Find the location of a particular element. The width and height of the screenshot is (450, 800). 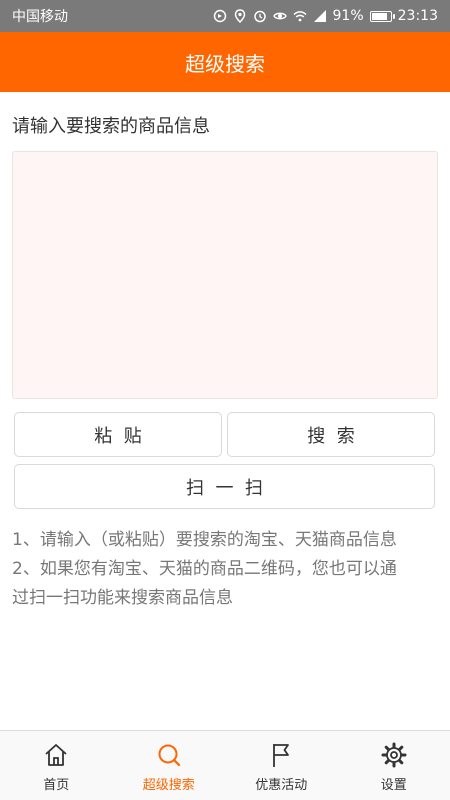

clock-time: 23:13 is located at coordinates (417, 16).